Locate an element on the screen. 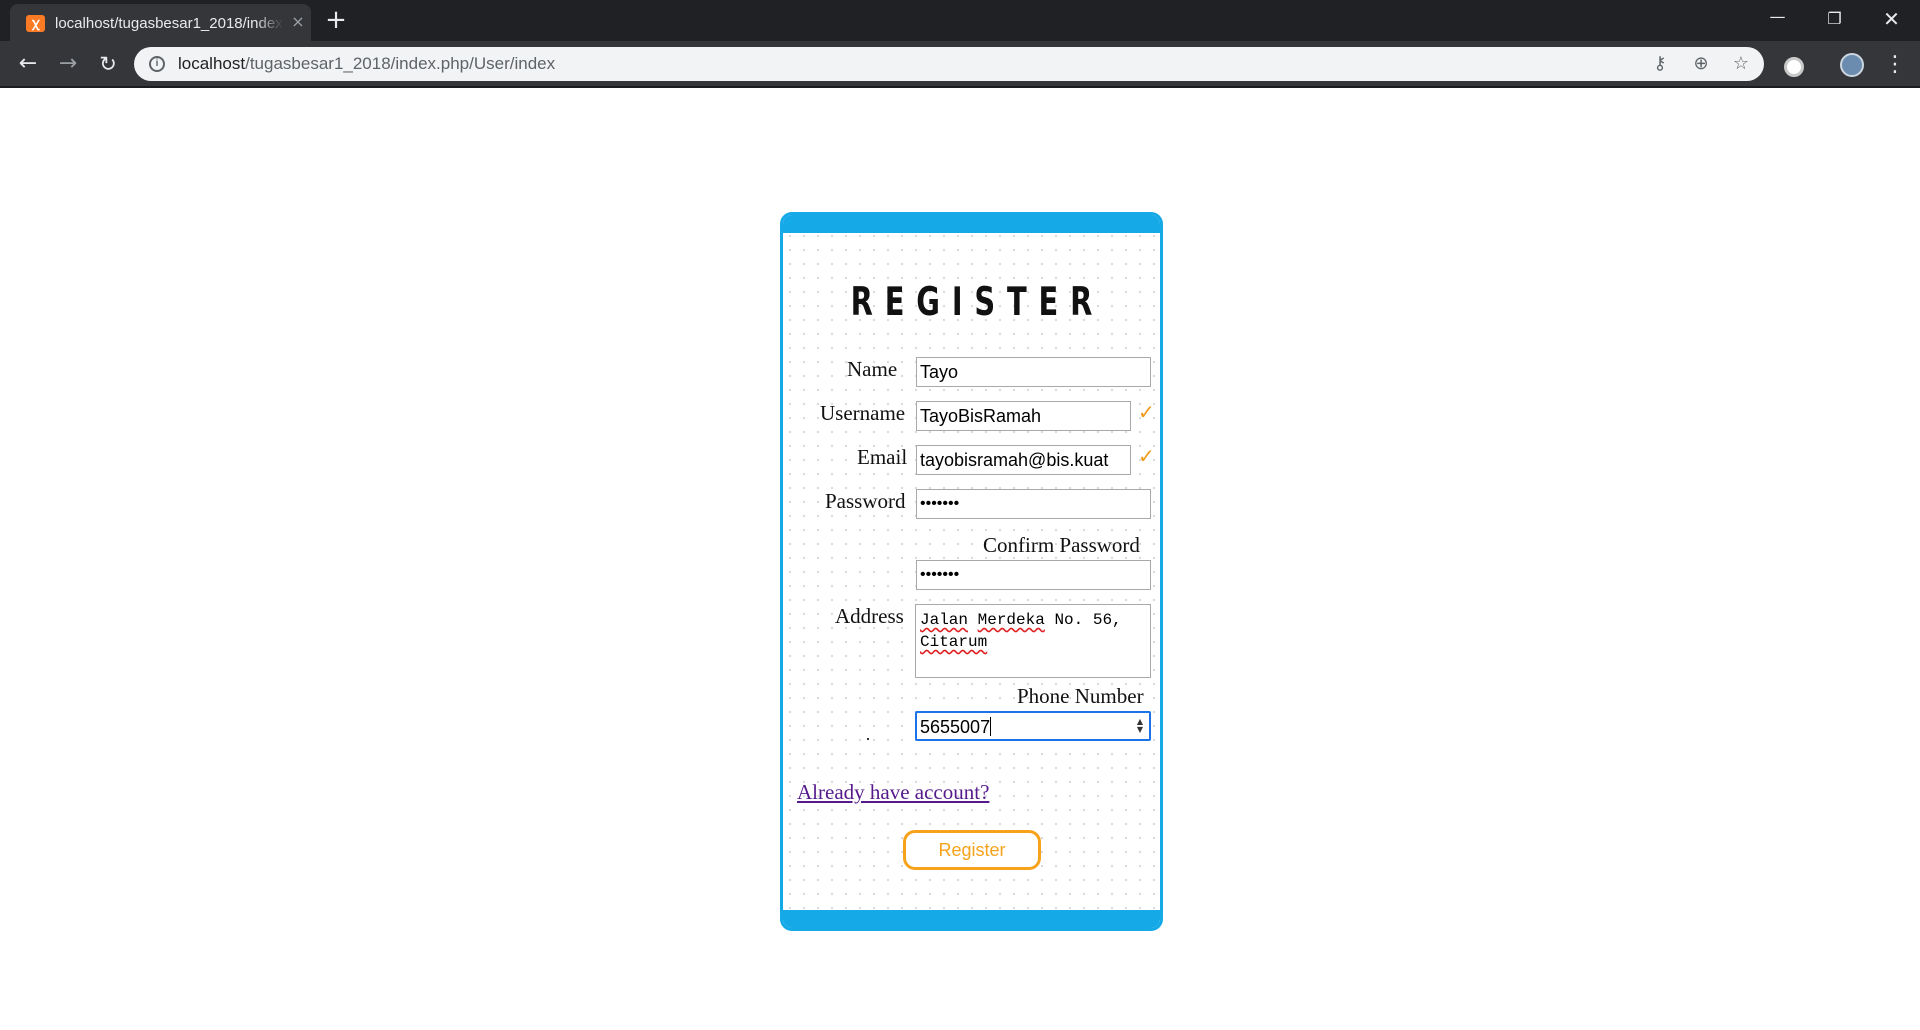 The height and width of the screenshot is (1030, 1920). confirm-password-label: Confirm Password is located at coordinates (1061, 545).